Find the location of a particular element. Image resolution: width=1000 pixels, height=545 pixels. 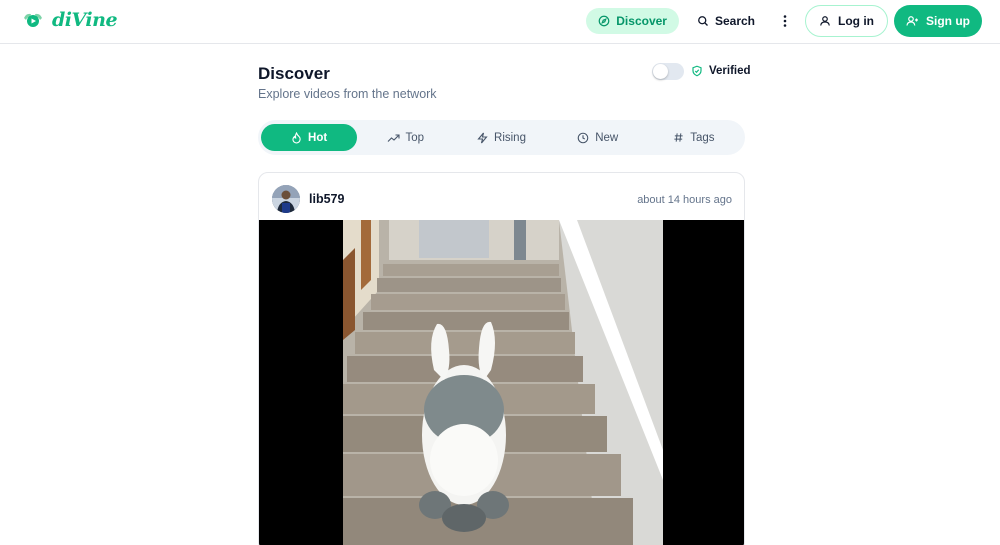

tab-label: Tags is located at coordinates (702, 137).